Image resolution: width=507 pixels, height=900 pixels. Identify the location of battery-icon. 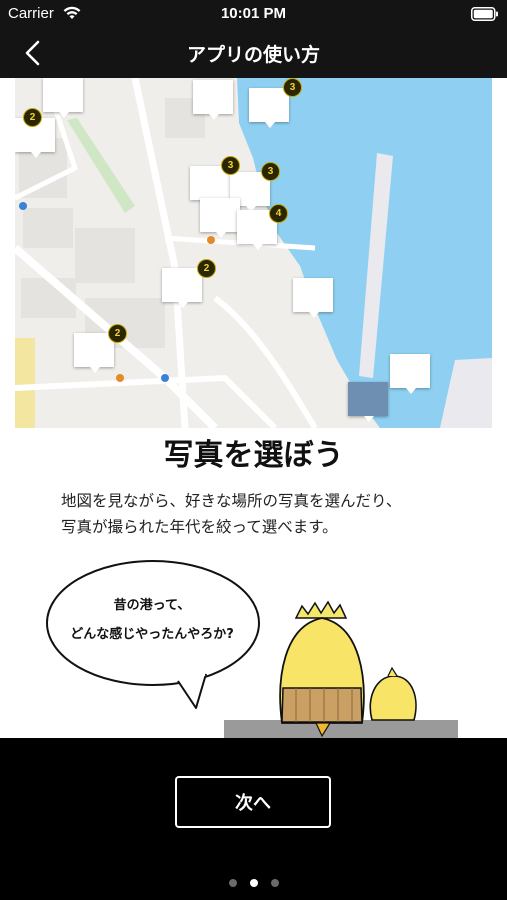
(485, 15).